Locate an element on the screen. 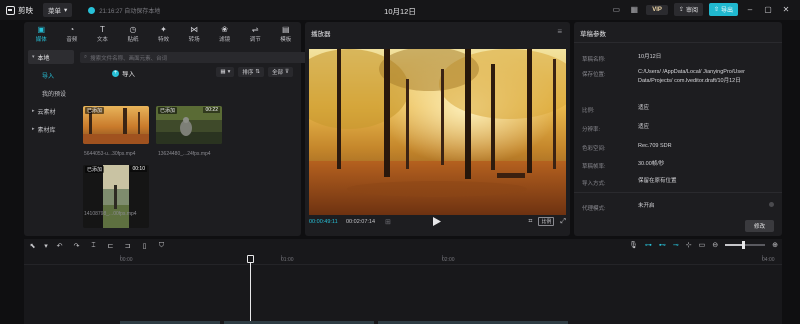 Image resolution: width=800 pixels, height=324 pixels. tool-template: ▤ 模板 is located at coordinates (286, 33).